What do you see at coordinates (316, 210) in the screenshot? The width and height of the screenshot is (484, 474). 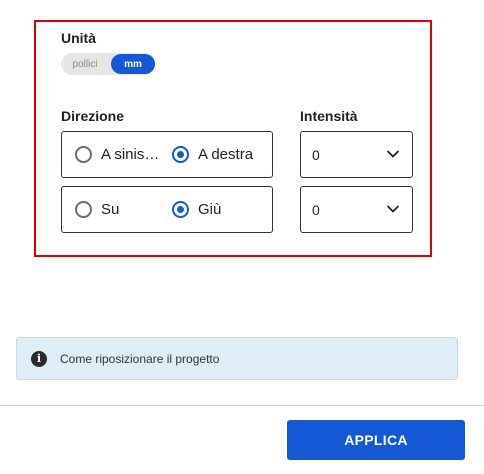 I see `vertical-intensity-value: 0` at bounding box center [316, 210].